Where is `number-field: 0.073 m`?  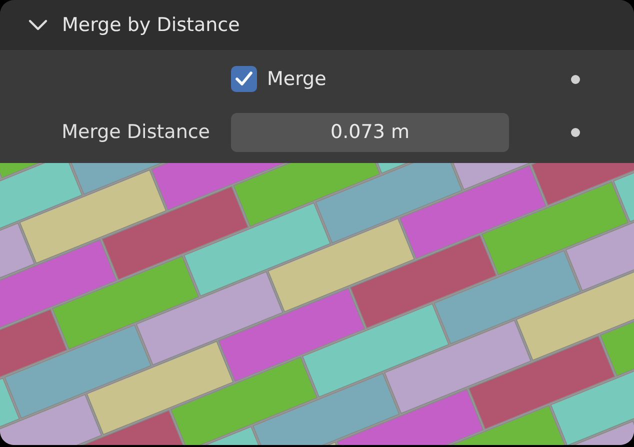
number-field: 0.073 m is located at coordinates (370, 132).